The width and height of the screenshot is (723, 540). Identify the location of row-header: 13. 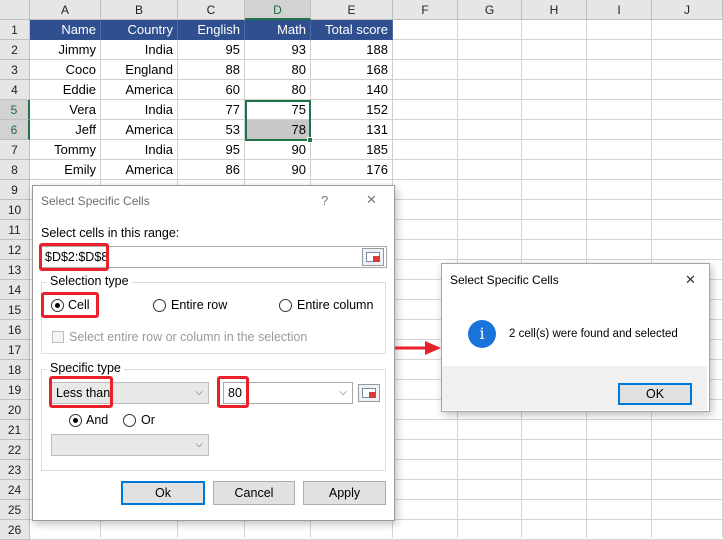
(15, 270).